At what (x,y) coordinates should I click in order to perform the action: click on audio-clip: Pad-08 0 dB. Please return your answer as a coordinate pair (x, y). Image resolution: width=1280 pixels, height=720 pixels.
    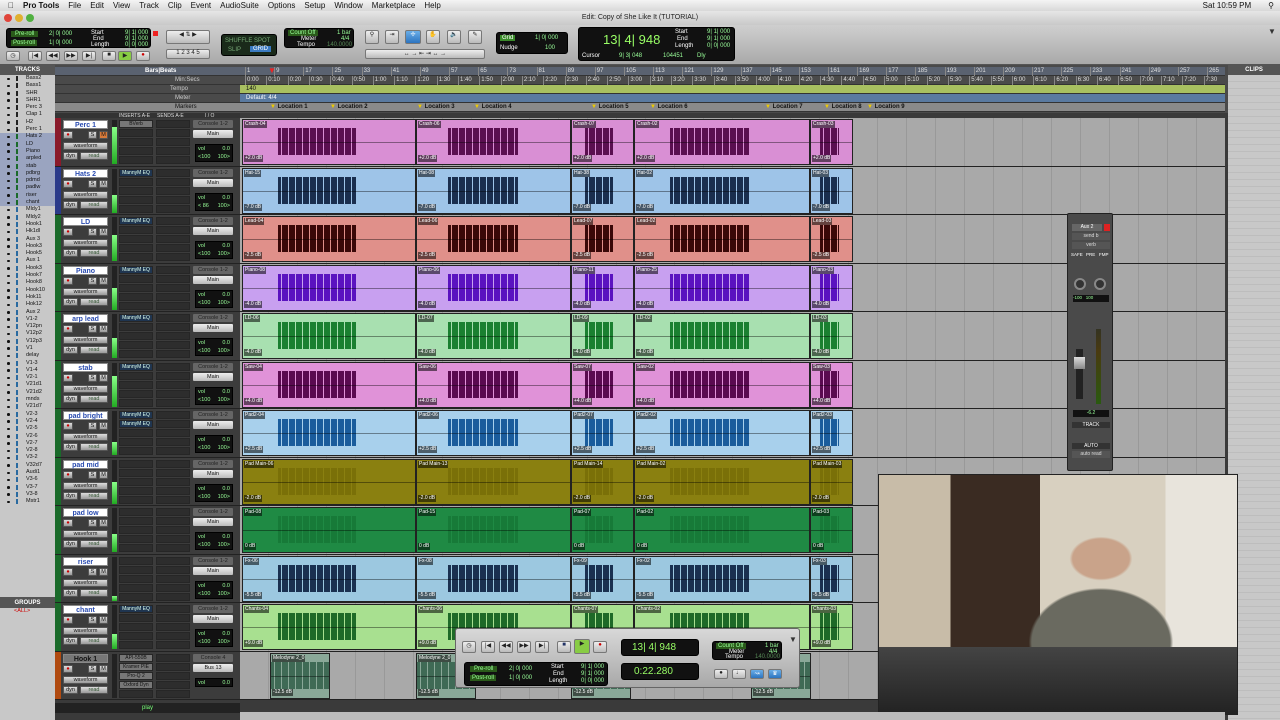
    Looking at the image, I should click on (329, 530).